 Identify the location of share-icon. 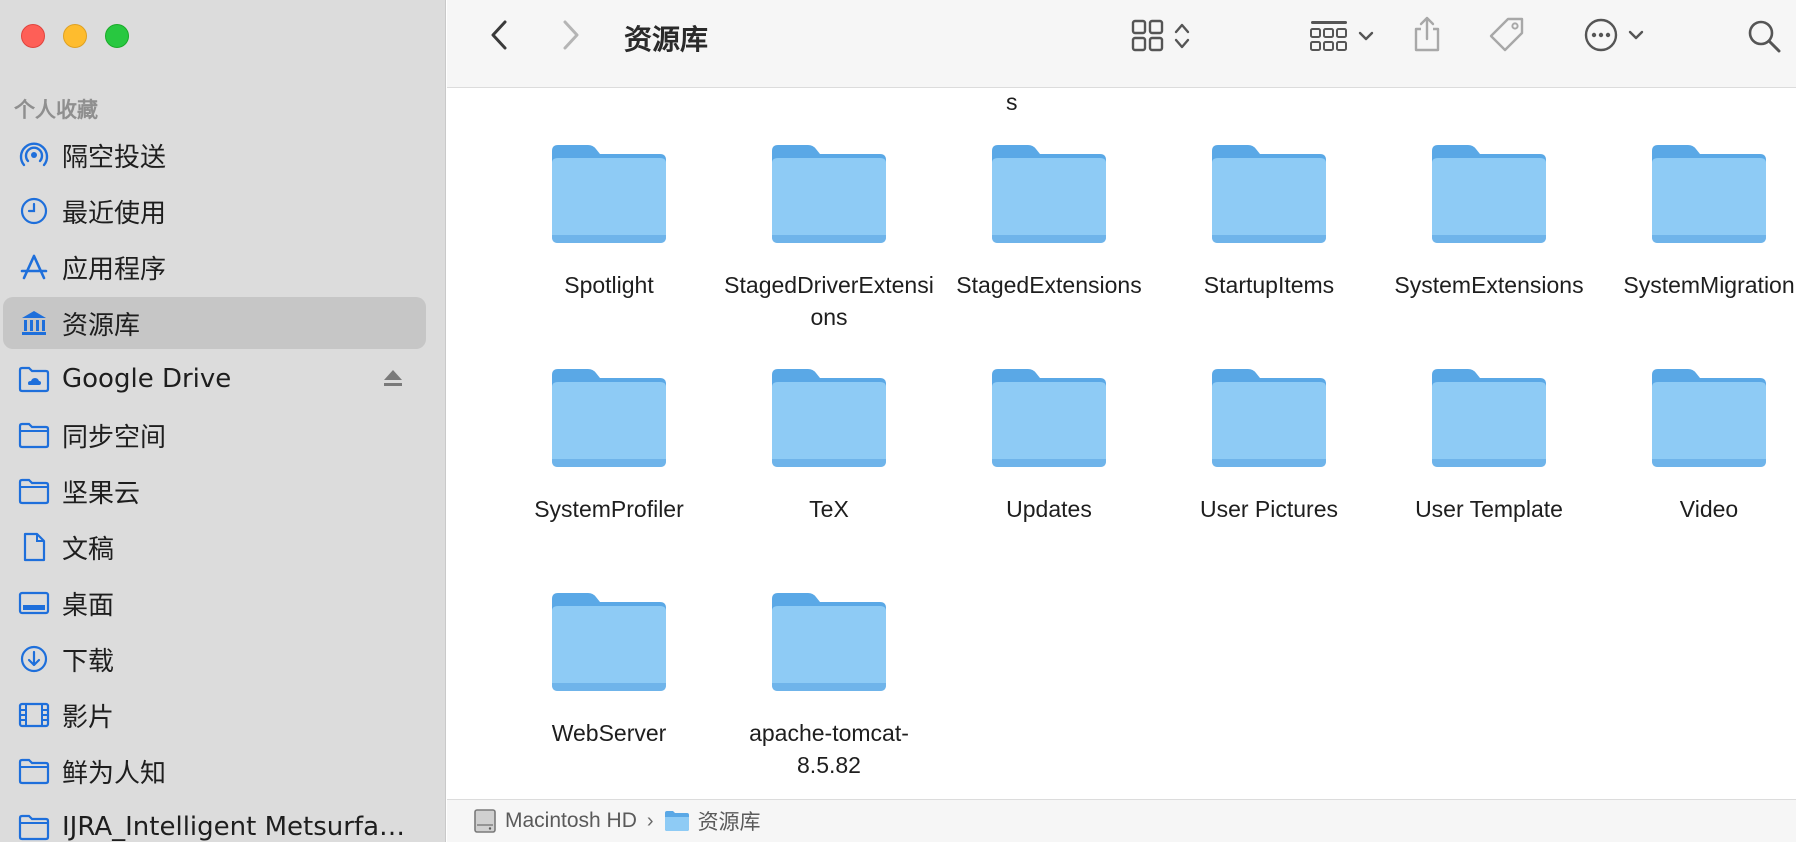
(1427, 34).